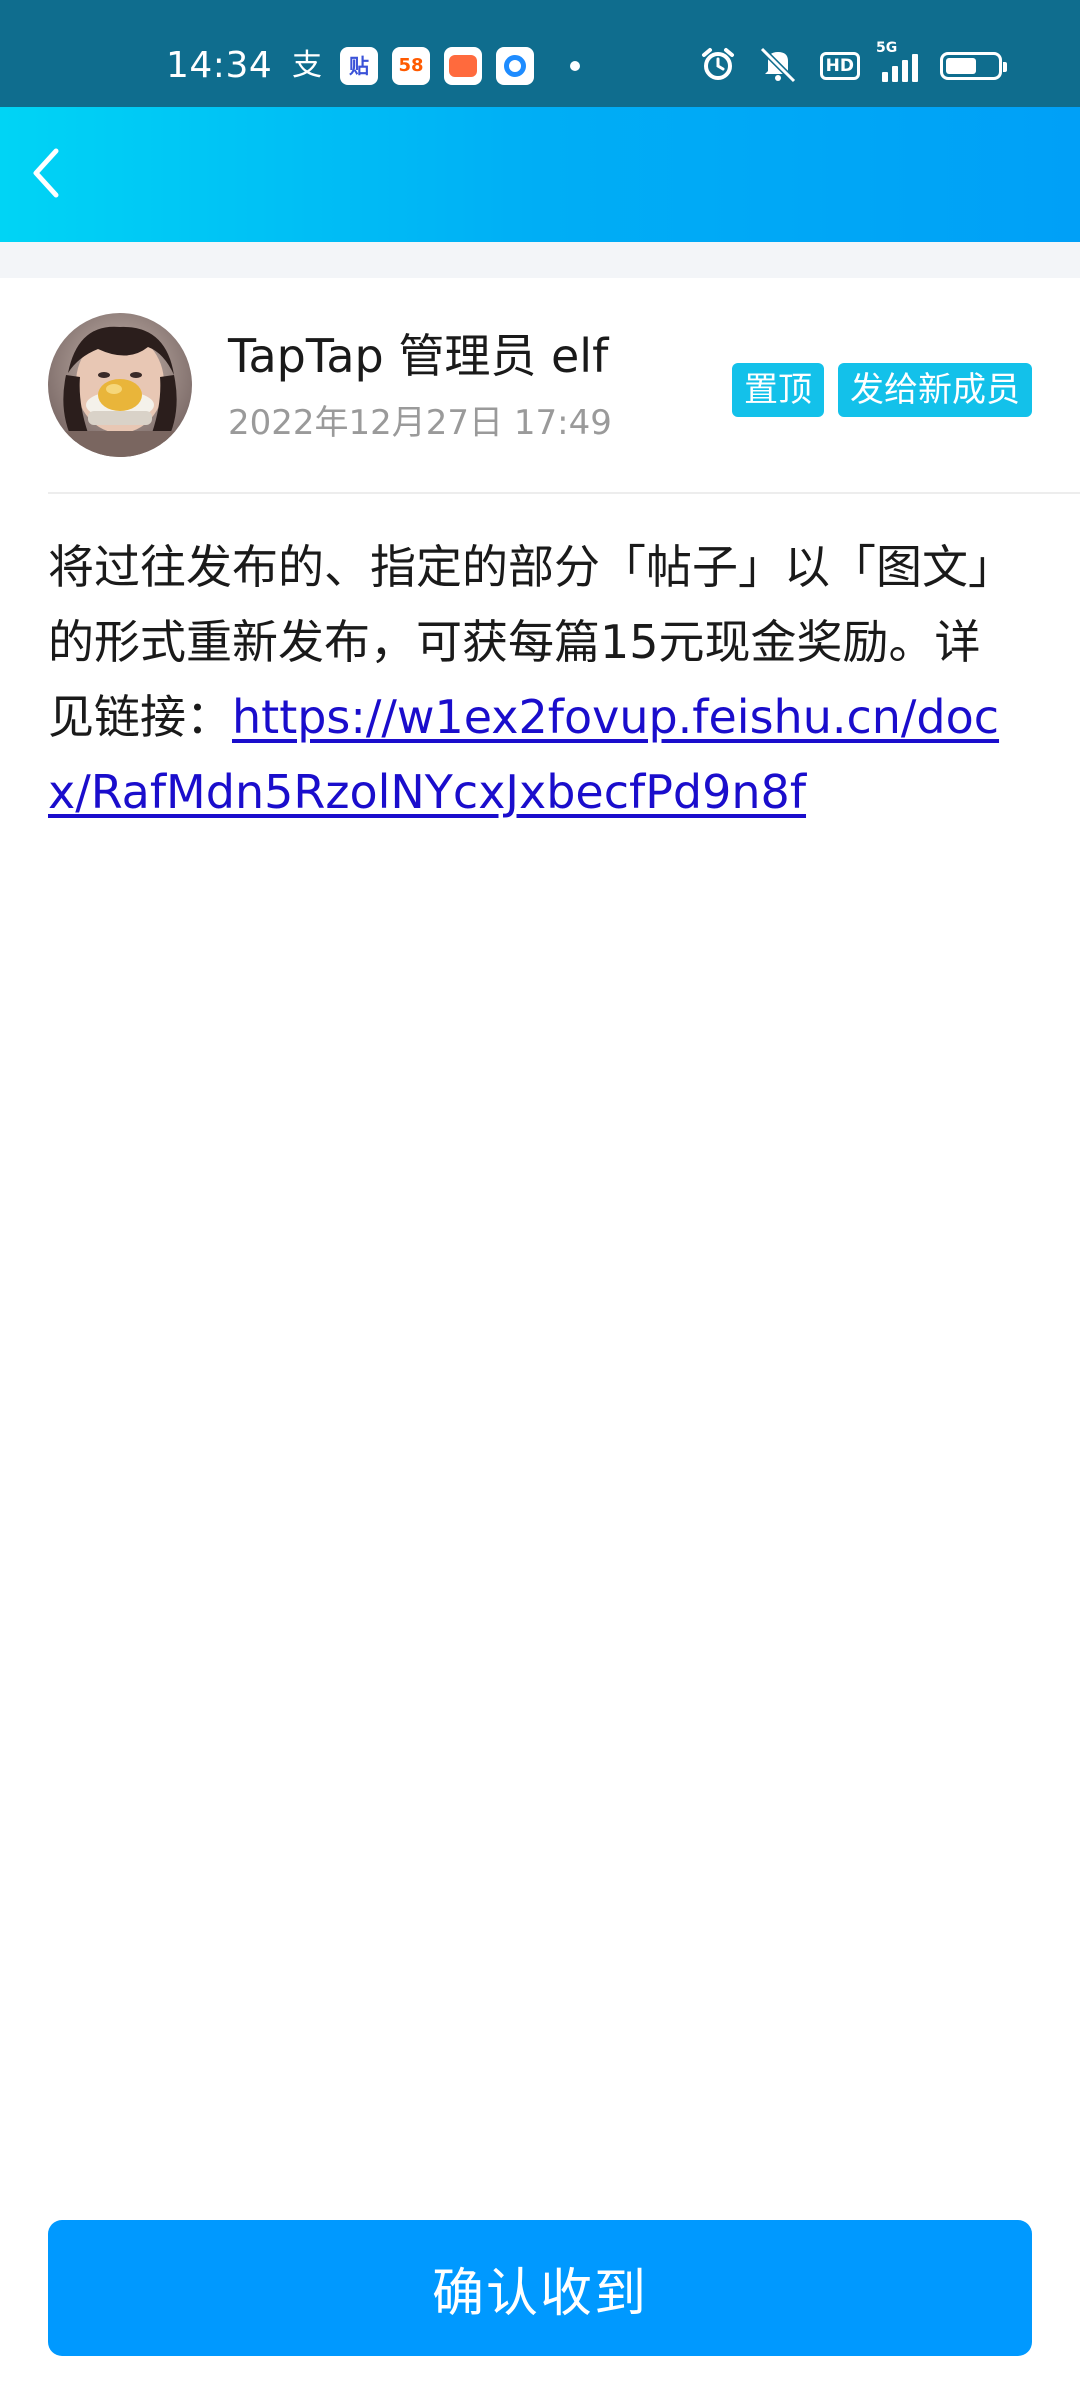  I want to click on post-badges: 置顶 发给新成员, so click(882, 390).